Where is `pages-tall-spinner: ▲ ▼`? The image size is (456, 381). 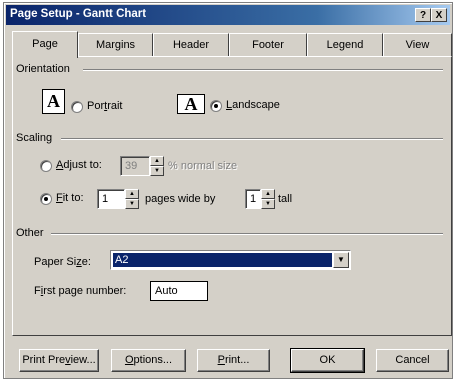
pages-tall-spinner: ▲ ▼ is located at coordinates (268, 199).